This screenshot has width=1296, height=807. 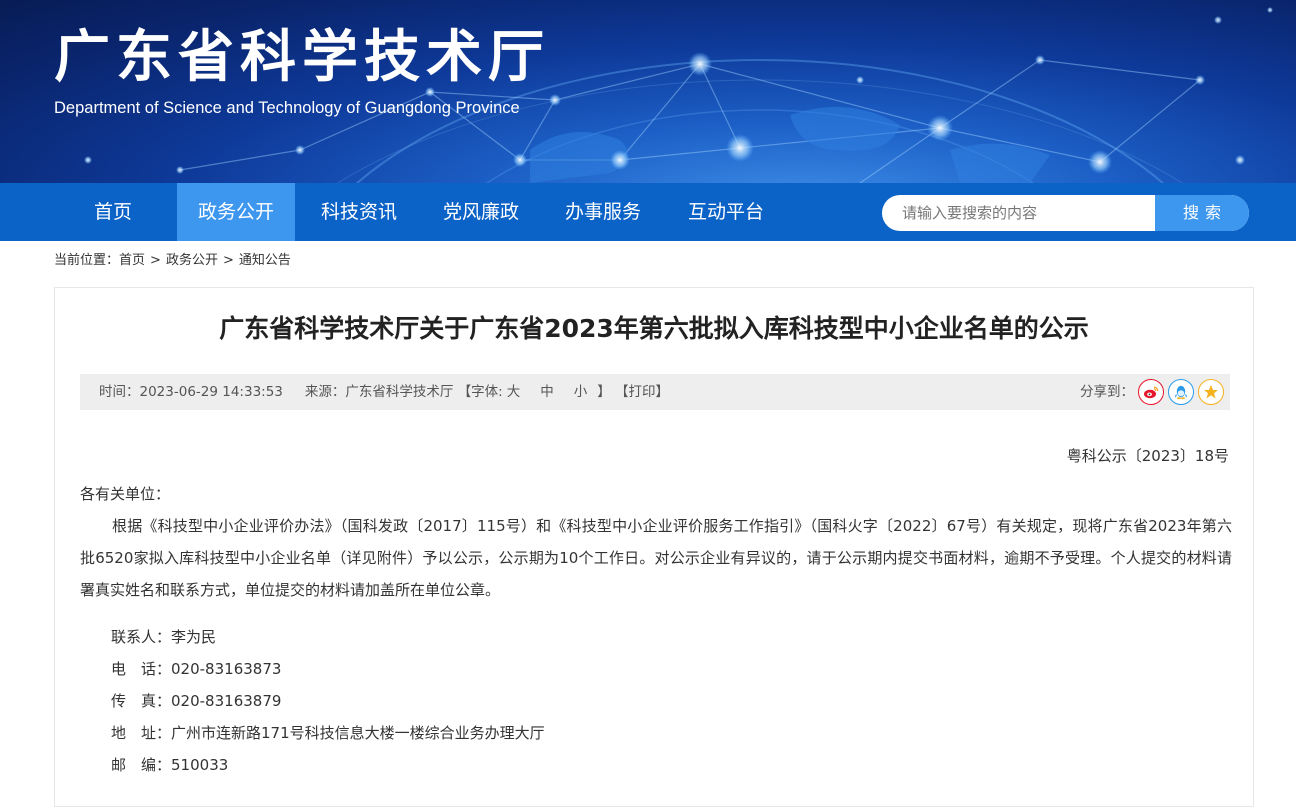 I want to click on document-number: 粤科公示〔2023〕18号, so click(x=1147, y=456).